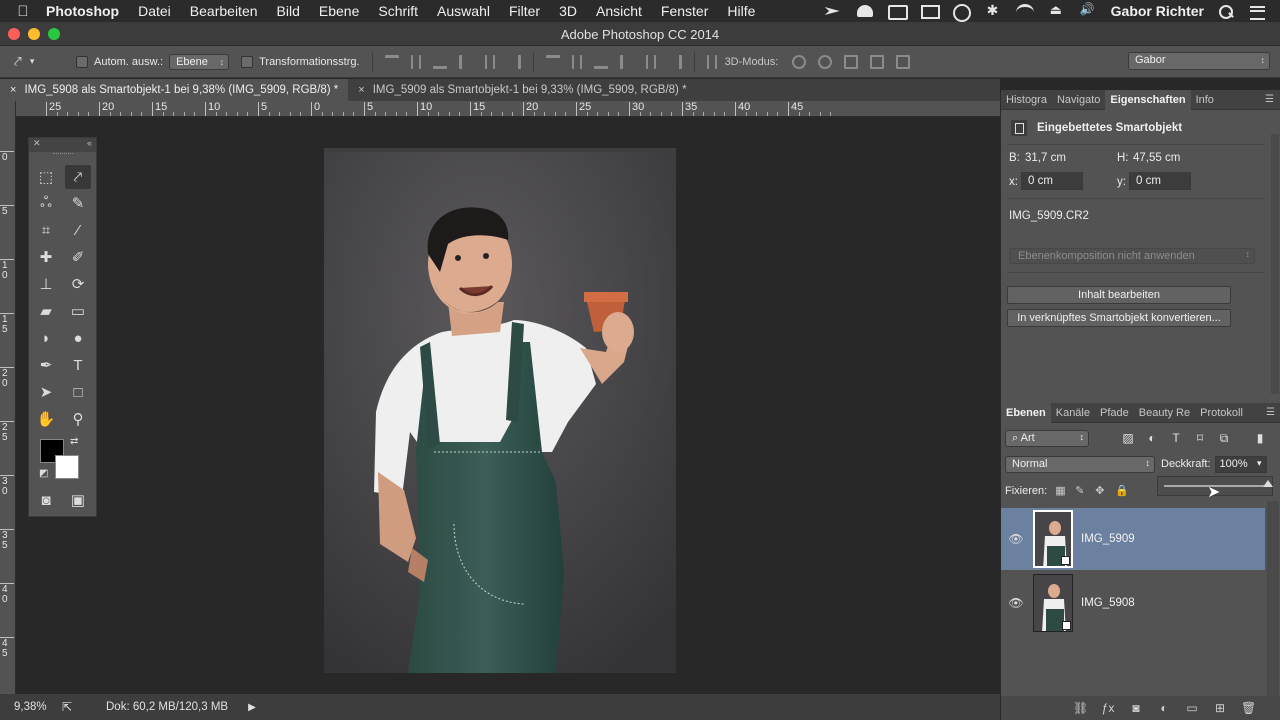 This screenshot has width=1280, height=720. Describe the element at coordinates (154, 11) in the screenshot. I see `menu-datei: Datei` at that location.